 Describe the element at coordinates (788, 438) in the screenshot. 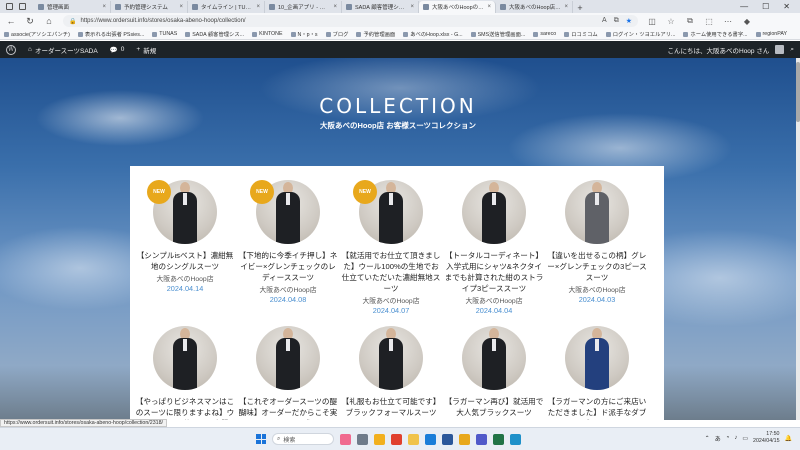

I see `notification-icon: 🔔` at that location.